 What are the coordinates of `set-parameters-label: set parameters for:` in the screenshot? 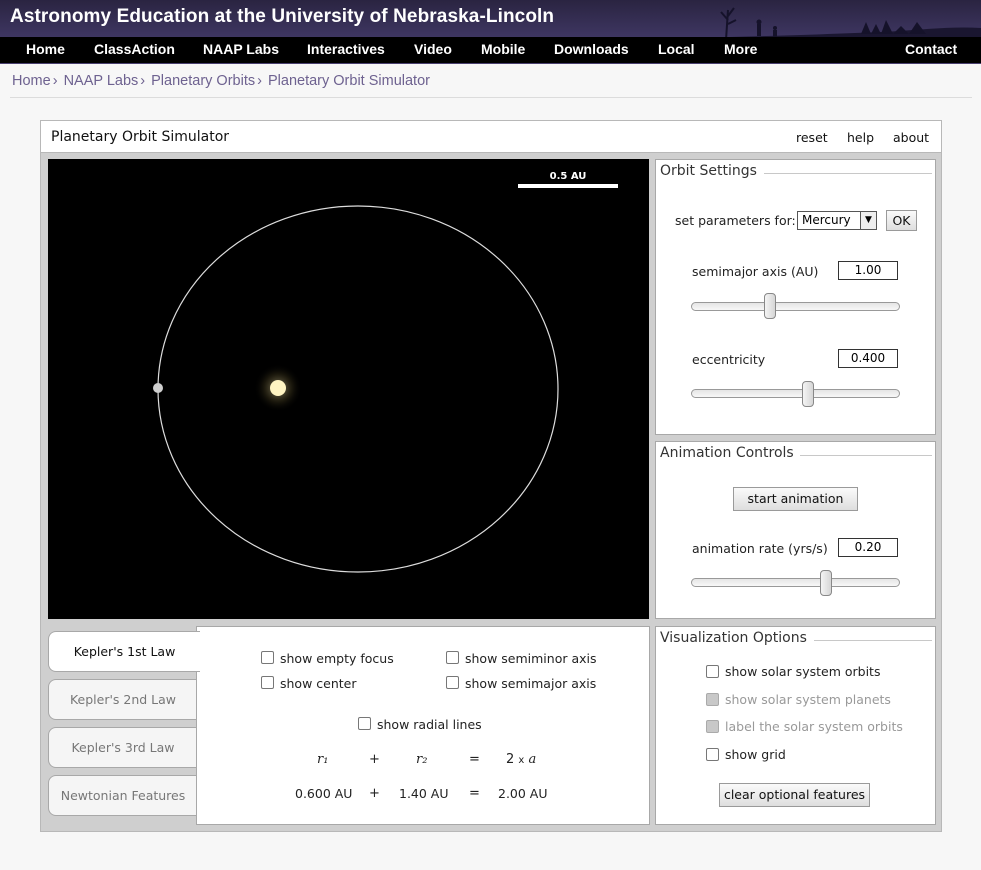 It's located at (735, 220).